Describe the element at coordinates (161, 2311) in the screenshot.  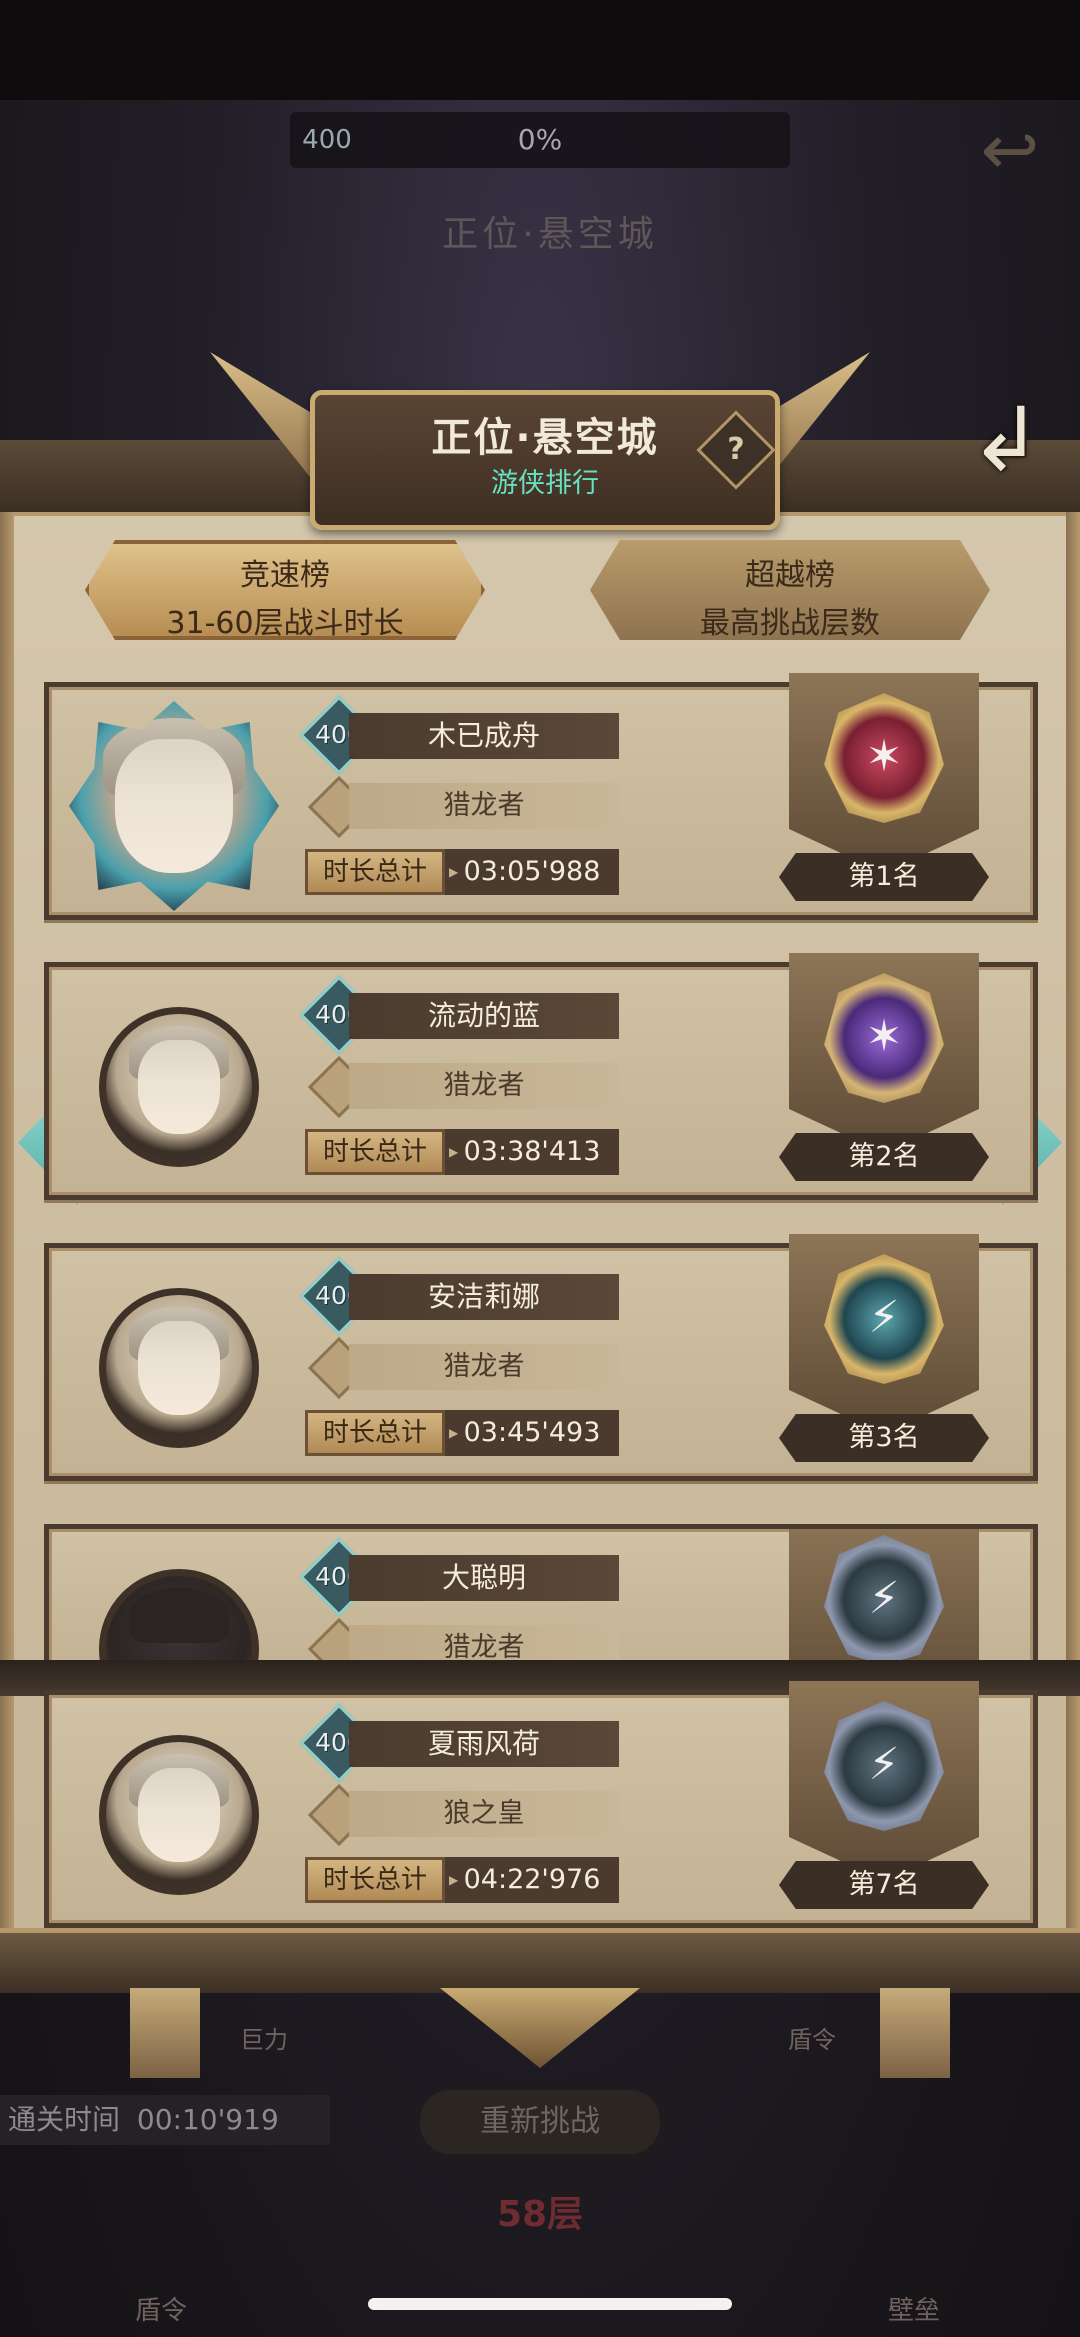
I see `background-bottom-left: 盾令` at that location.